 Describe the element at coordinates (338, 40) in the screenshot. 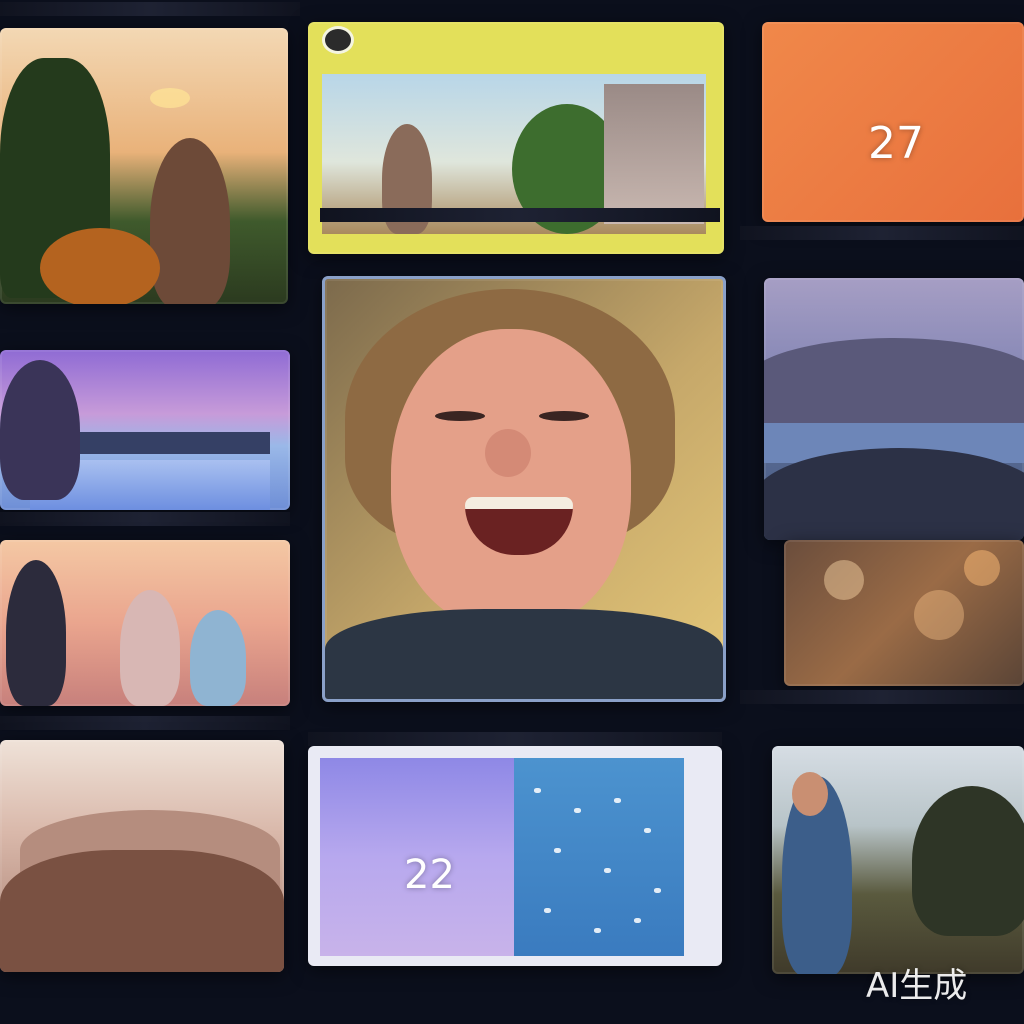

I see `camera-icon` at that location.